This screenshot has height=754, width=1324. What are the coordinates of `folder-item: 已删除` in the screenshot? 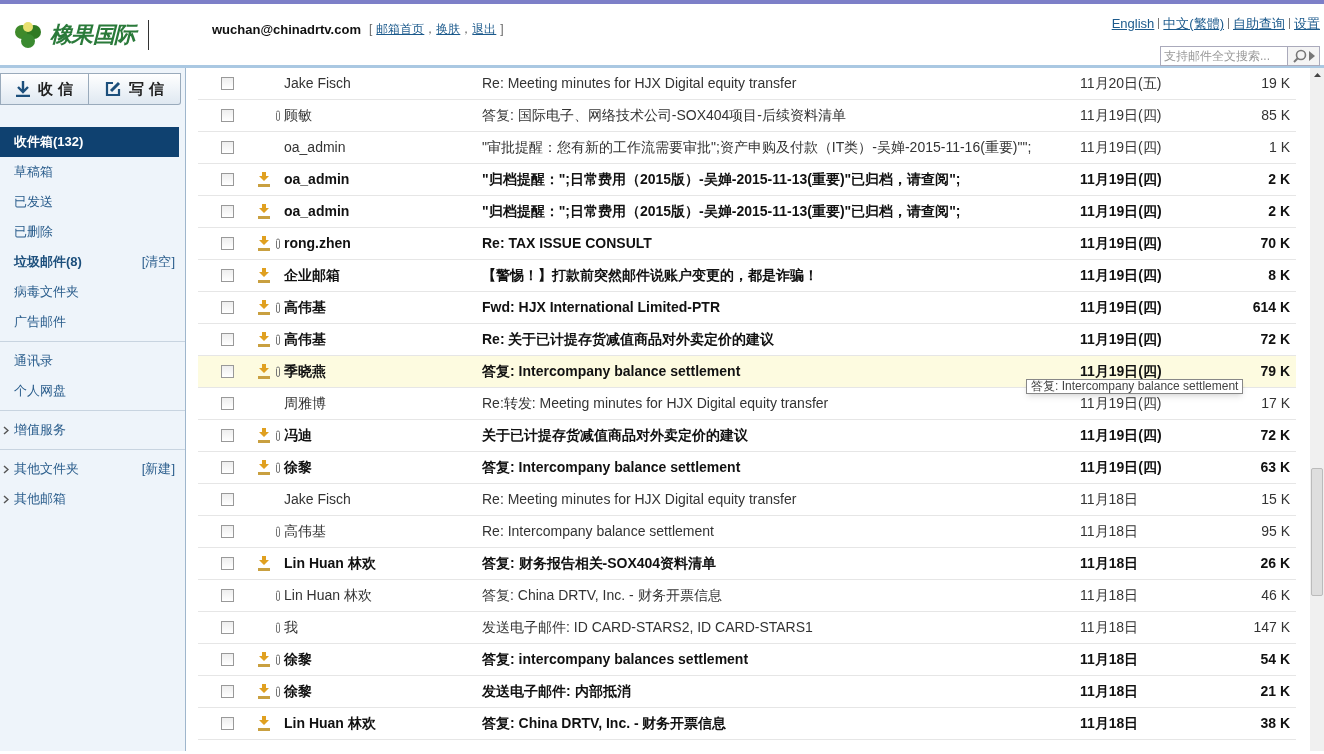 It's located at (33, 232).